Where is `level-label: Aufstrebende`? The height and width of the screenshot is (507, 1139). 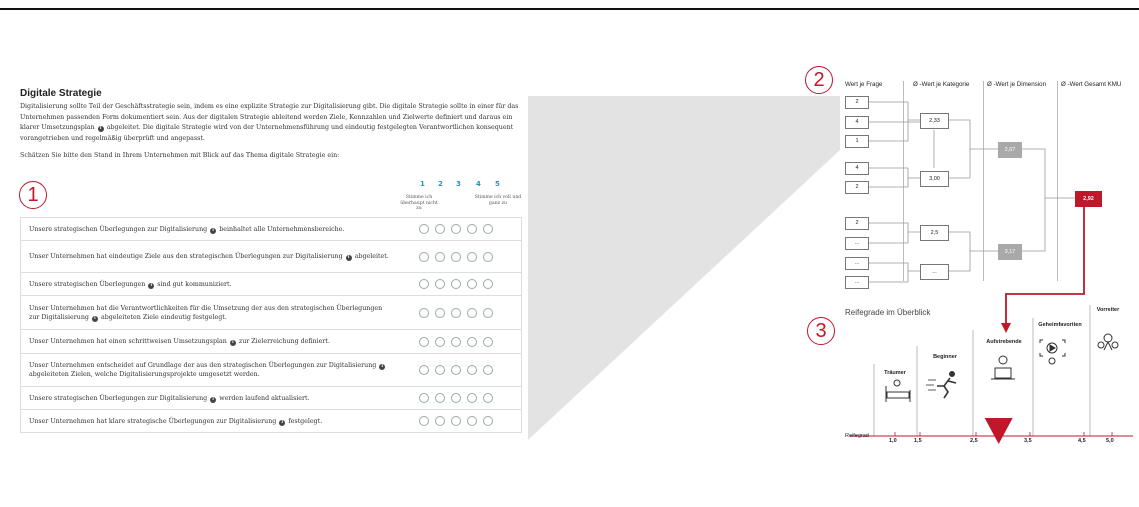 level-label: Aufstrebende is located at coordinates (1004, 342).